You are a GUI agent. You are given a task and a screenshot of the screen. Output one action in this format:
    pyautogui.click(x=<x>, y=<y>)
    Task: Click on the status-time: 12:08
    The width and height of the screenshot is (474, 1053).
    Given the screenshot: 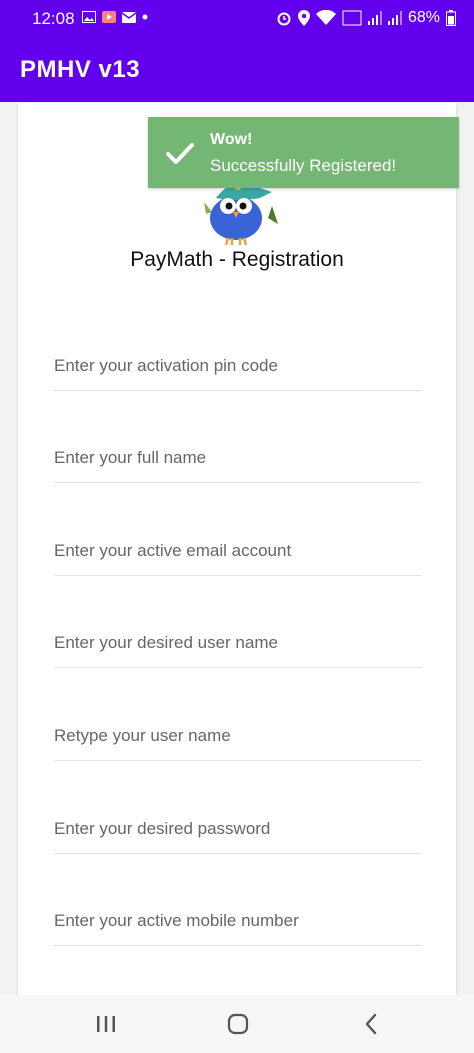 What is the action you would take?
    pyautogui.click(x=53, y=18)
    